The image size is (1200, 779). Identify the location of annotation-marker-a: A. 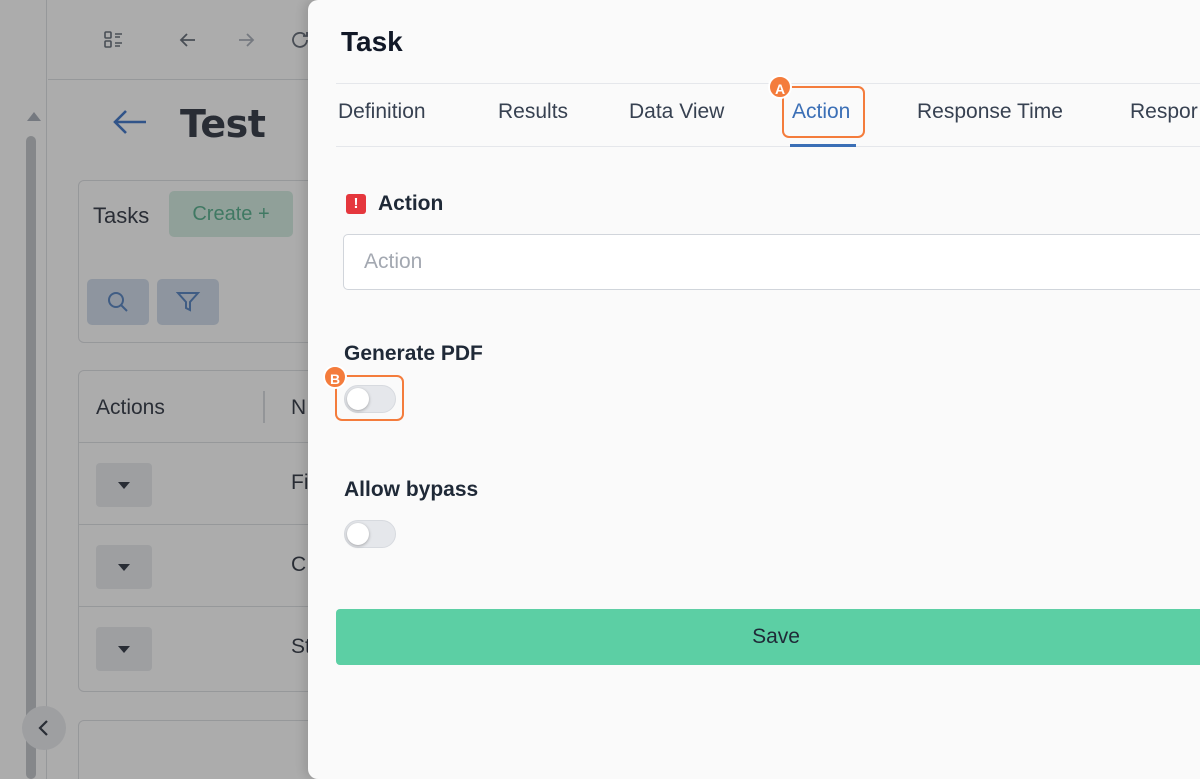
(780, 87).